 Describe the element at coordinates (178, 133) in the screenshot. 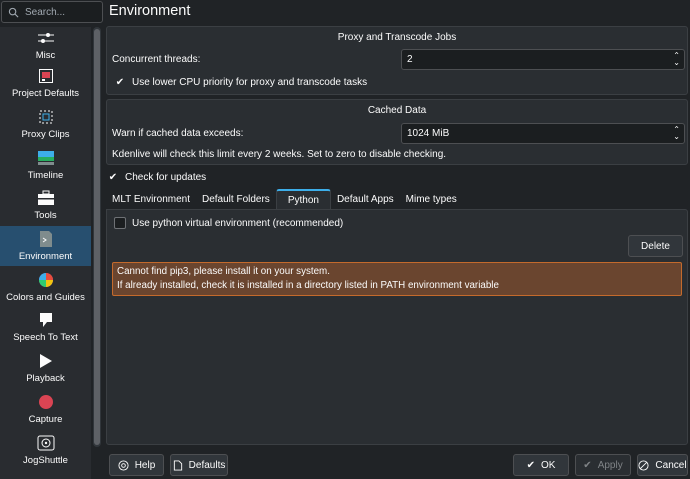

I see `cache-warn-label: Warn if cached data exceeds:` at that location.